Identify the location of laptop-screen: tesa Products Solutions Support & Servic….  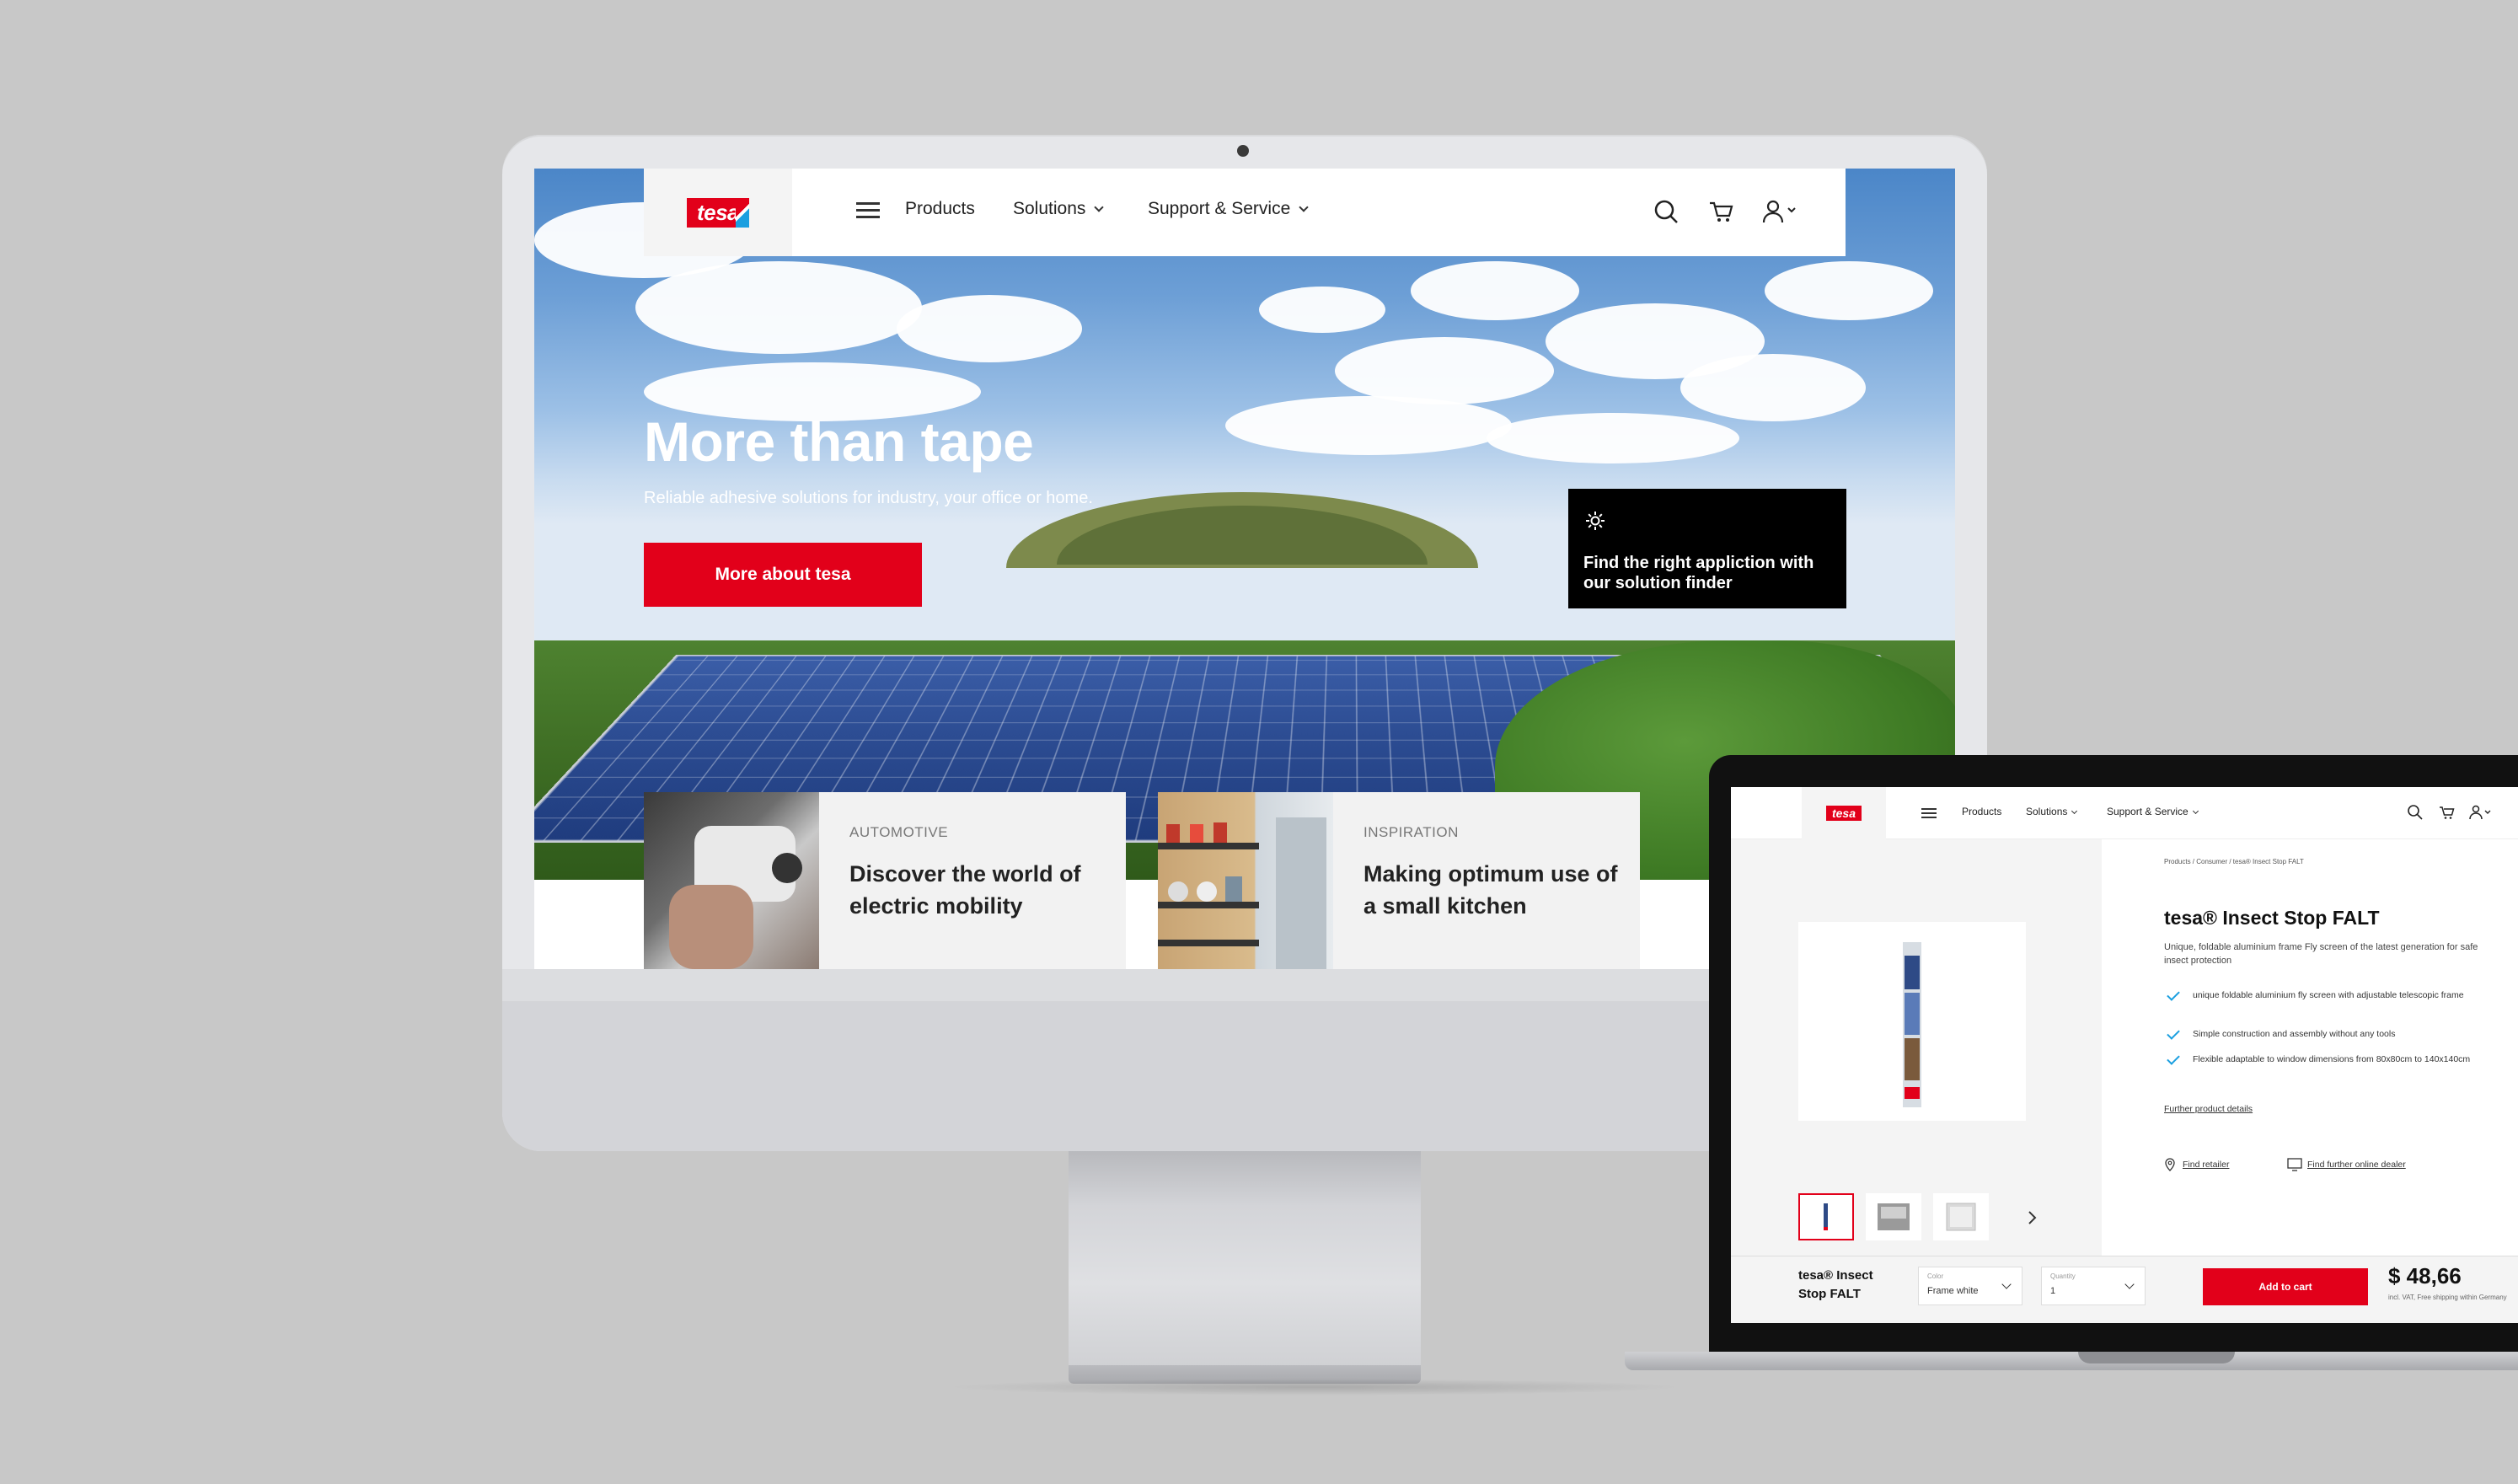
(2124, 1055).